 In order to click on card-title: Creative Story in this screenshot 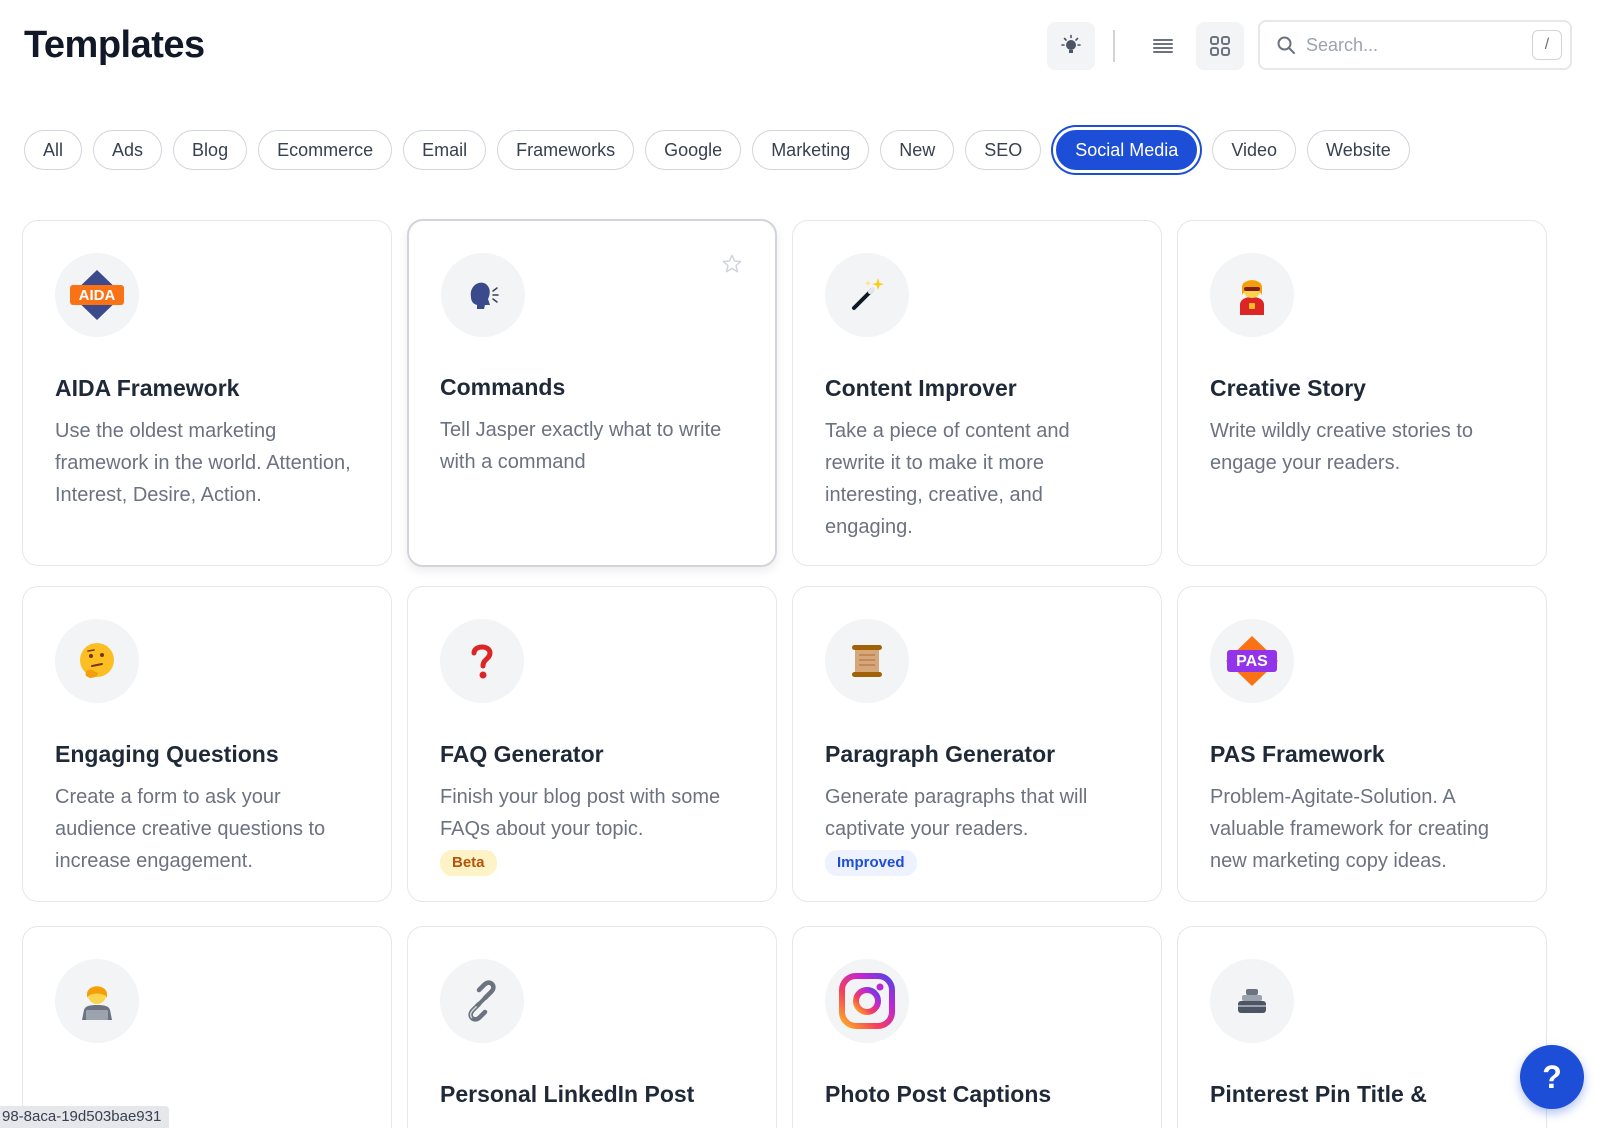, I will do `click(1288, 388)`.